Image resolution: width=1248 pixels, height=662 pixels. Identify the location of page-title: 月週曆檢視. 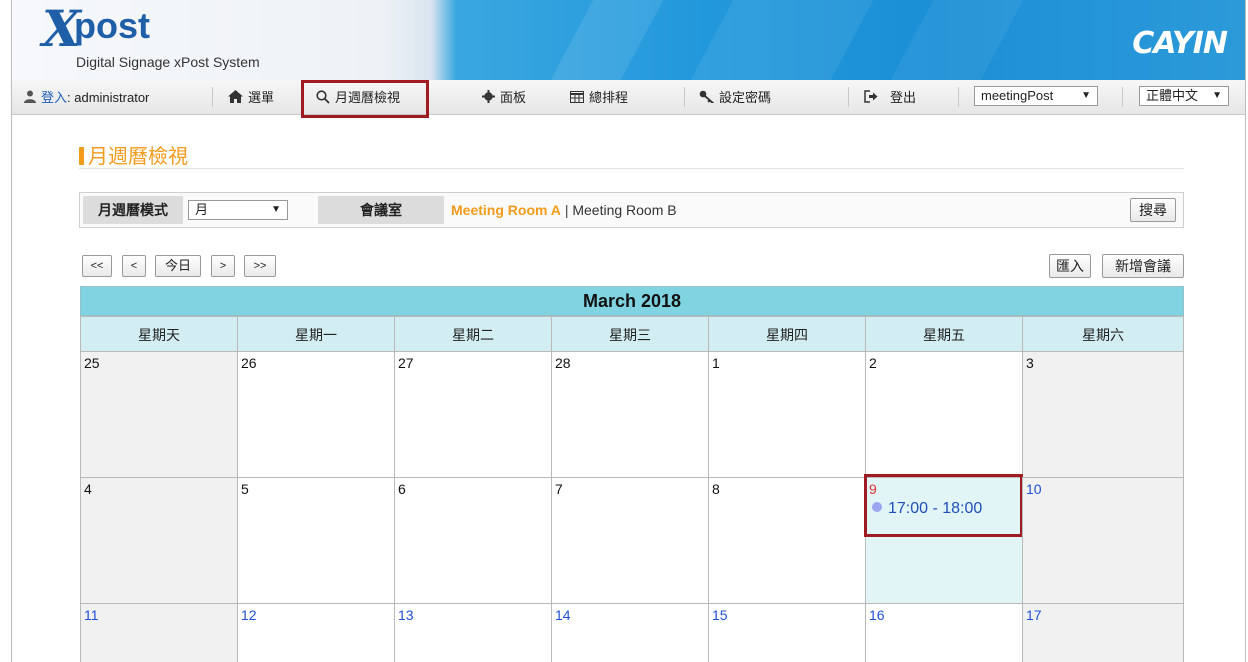
(133, 154).